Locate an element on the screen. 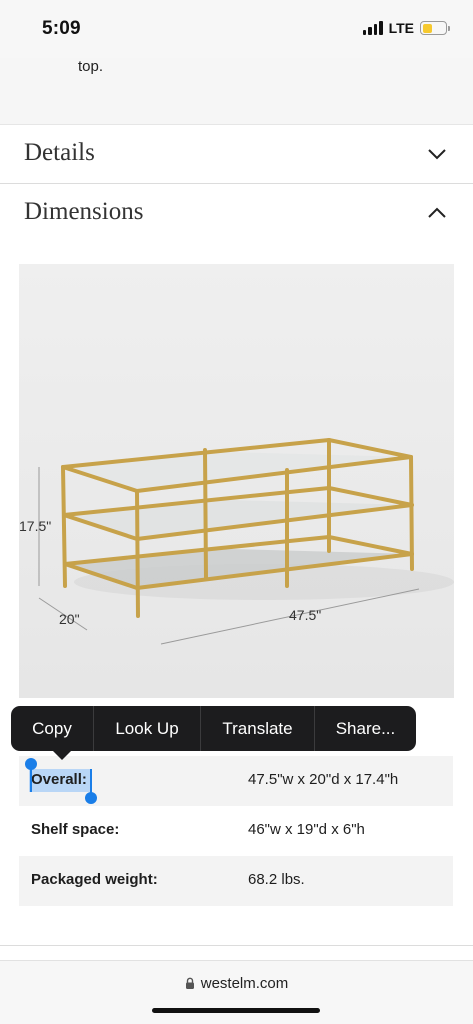 This screenshot has width=473, height=1024. depth-dimension-label: 20" is located at coordinates (69, 619).